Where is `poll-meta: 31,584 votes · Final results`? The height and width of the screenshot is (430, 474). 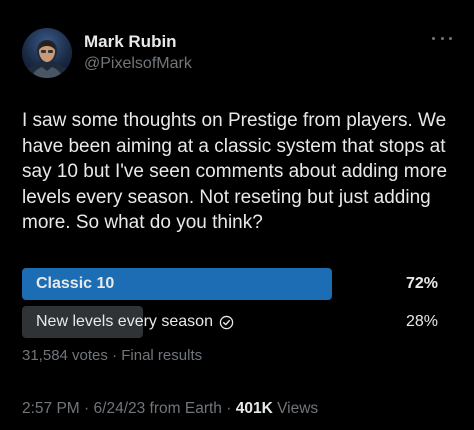 poll-meta: 31,584 votes · Final results is located at coordinates (112, 355).